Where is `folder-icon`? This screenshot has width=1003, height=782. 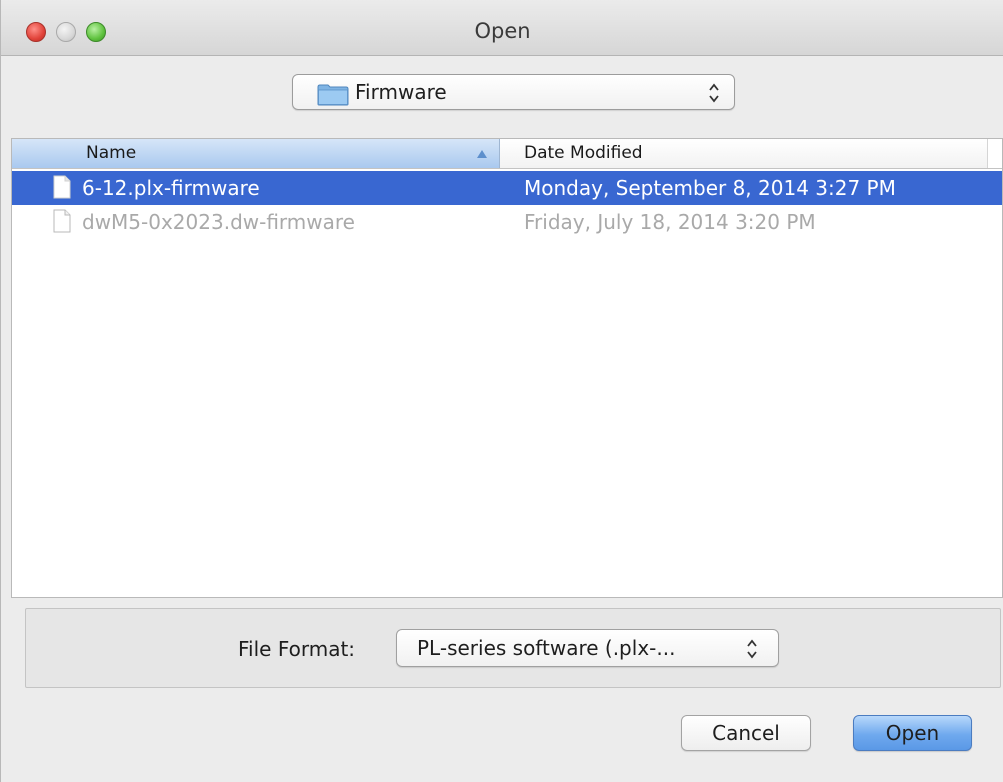 folder-icon is located at coordinates (333, 95).